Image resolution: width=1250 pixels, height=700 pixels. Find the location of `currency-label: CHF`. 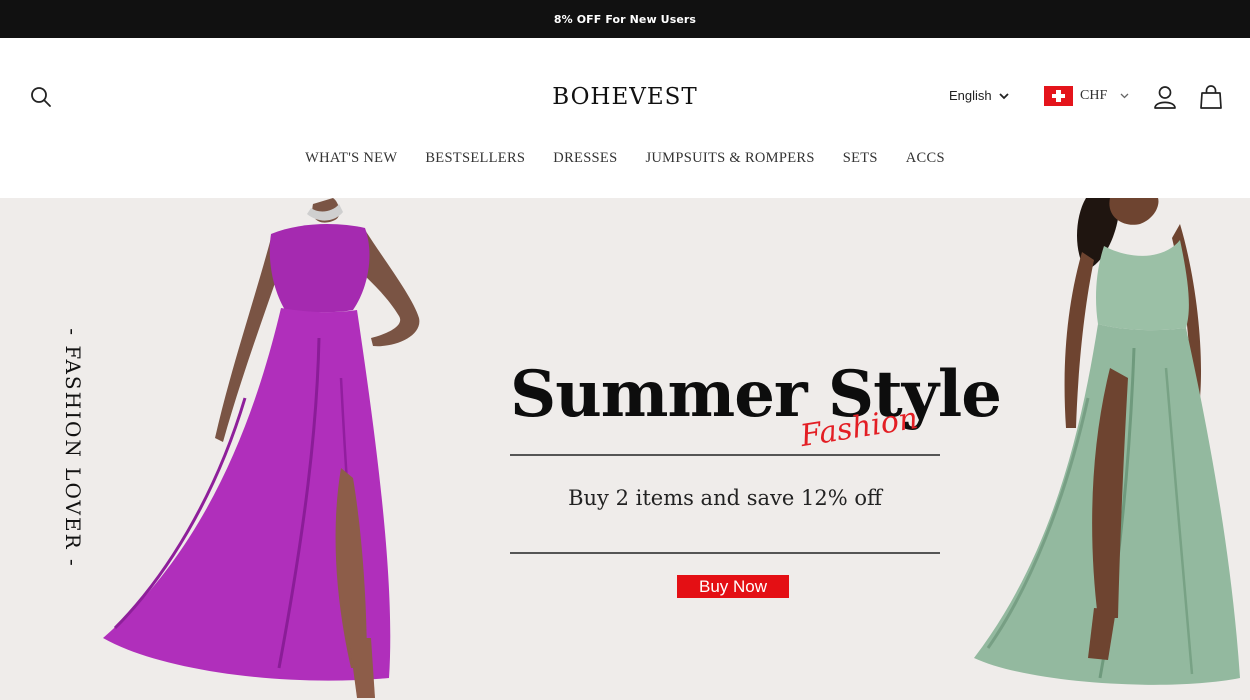

currency-label: CHF is located at coordinates (1094, 95).